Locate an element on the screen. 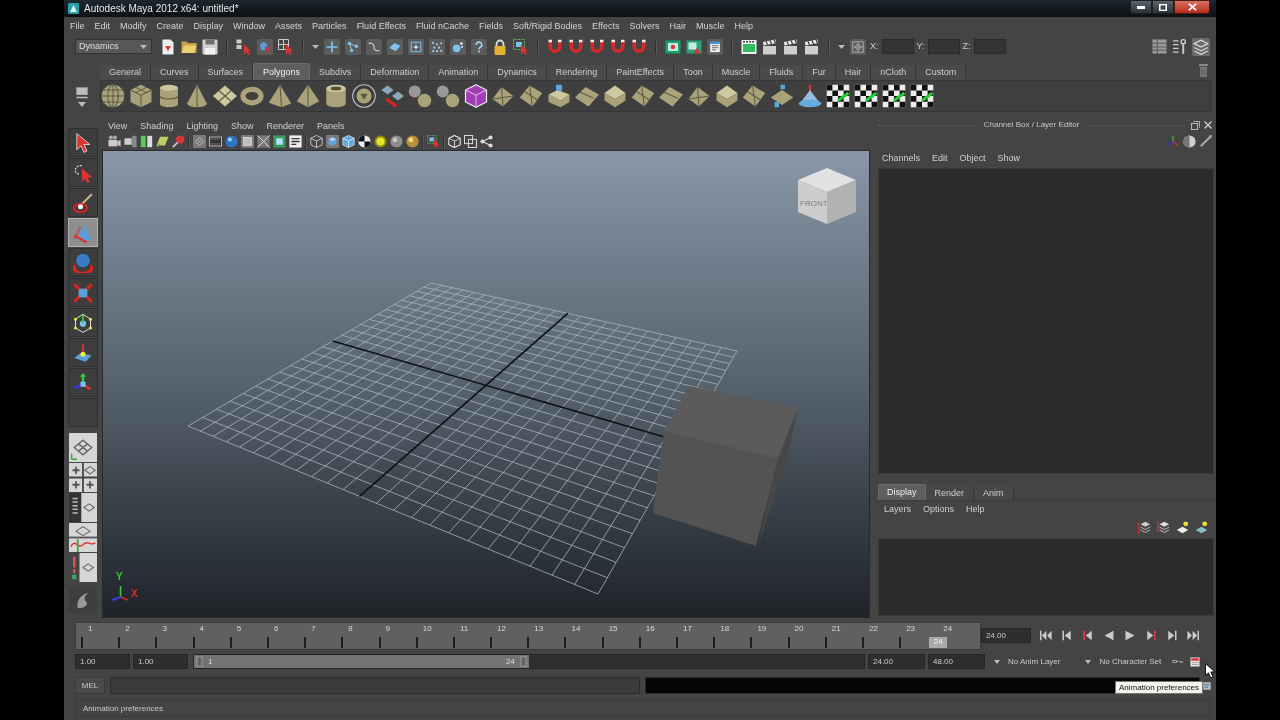 This screenshot has height=720, width=1280. minimize-button is located at coordinates (1141, 7).